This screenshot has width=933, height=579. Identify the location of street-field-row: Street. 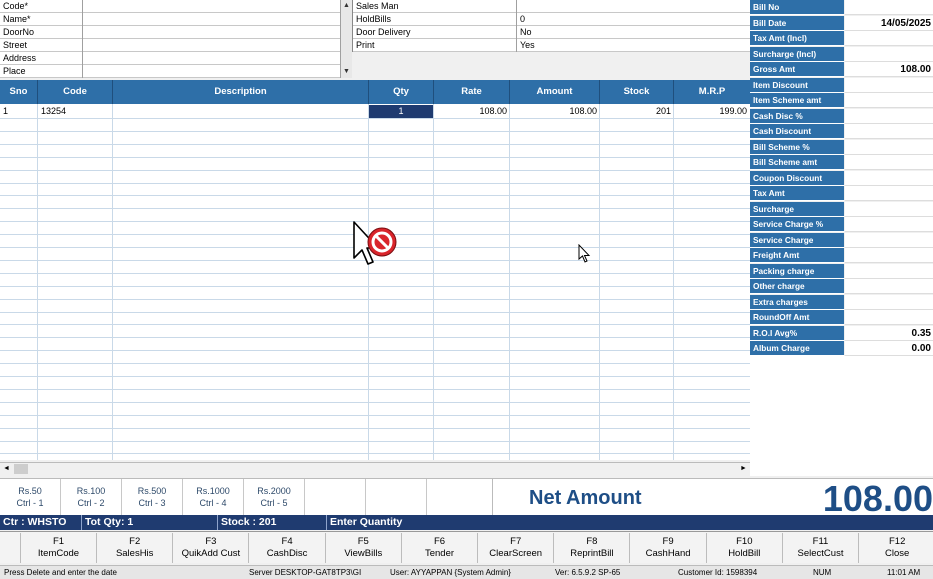
(170, 45).